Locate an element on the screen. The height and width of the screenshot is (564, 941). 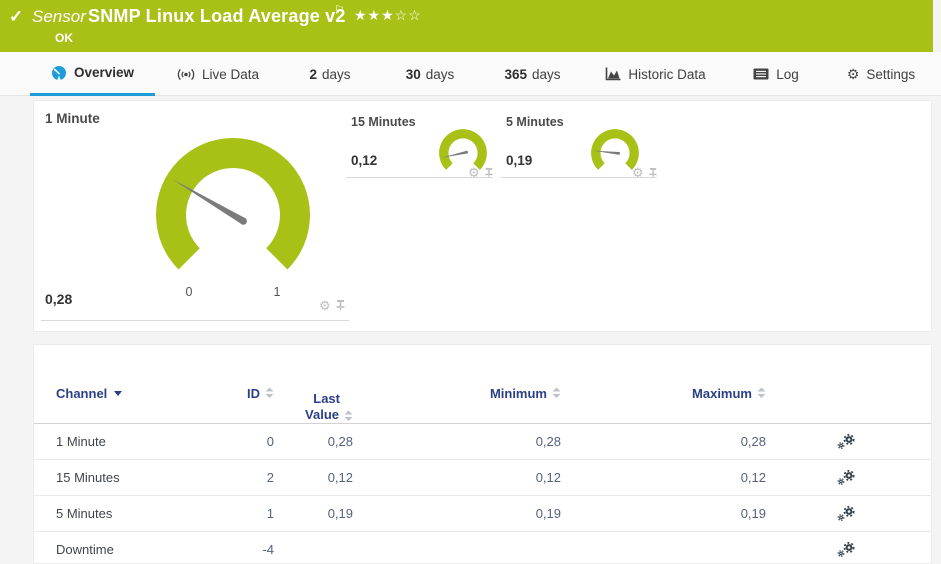
channel-id: 1 is located at coordinates (270, 513).